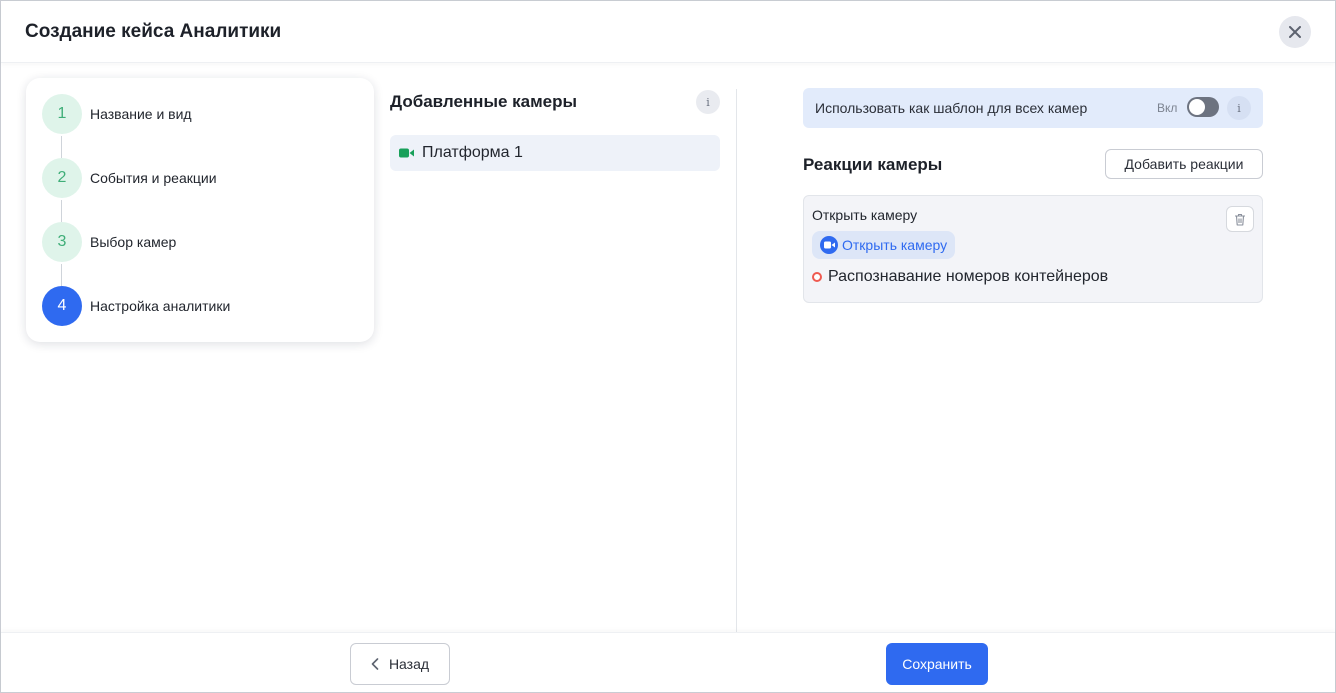 The width and height of the screenshot is (1336, 693). What do you see at coordinates (1184, 164) in the screenshot?
I see `add-reactions-button: Добавить реакции` at bounding box center [1184, 164].